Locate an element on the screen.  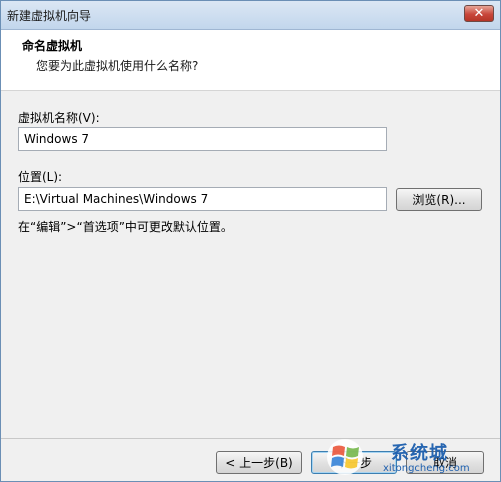
watermark-text: 系统城 is located at coordinates (419, 453).